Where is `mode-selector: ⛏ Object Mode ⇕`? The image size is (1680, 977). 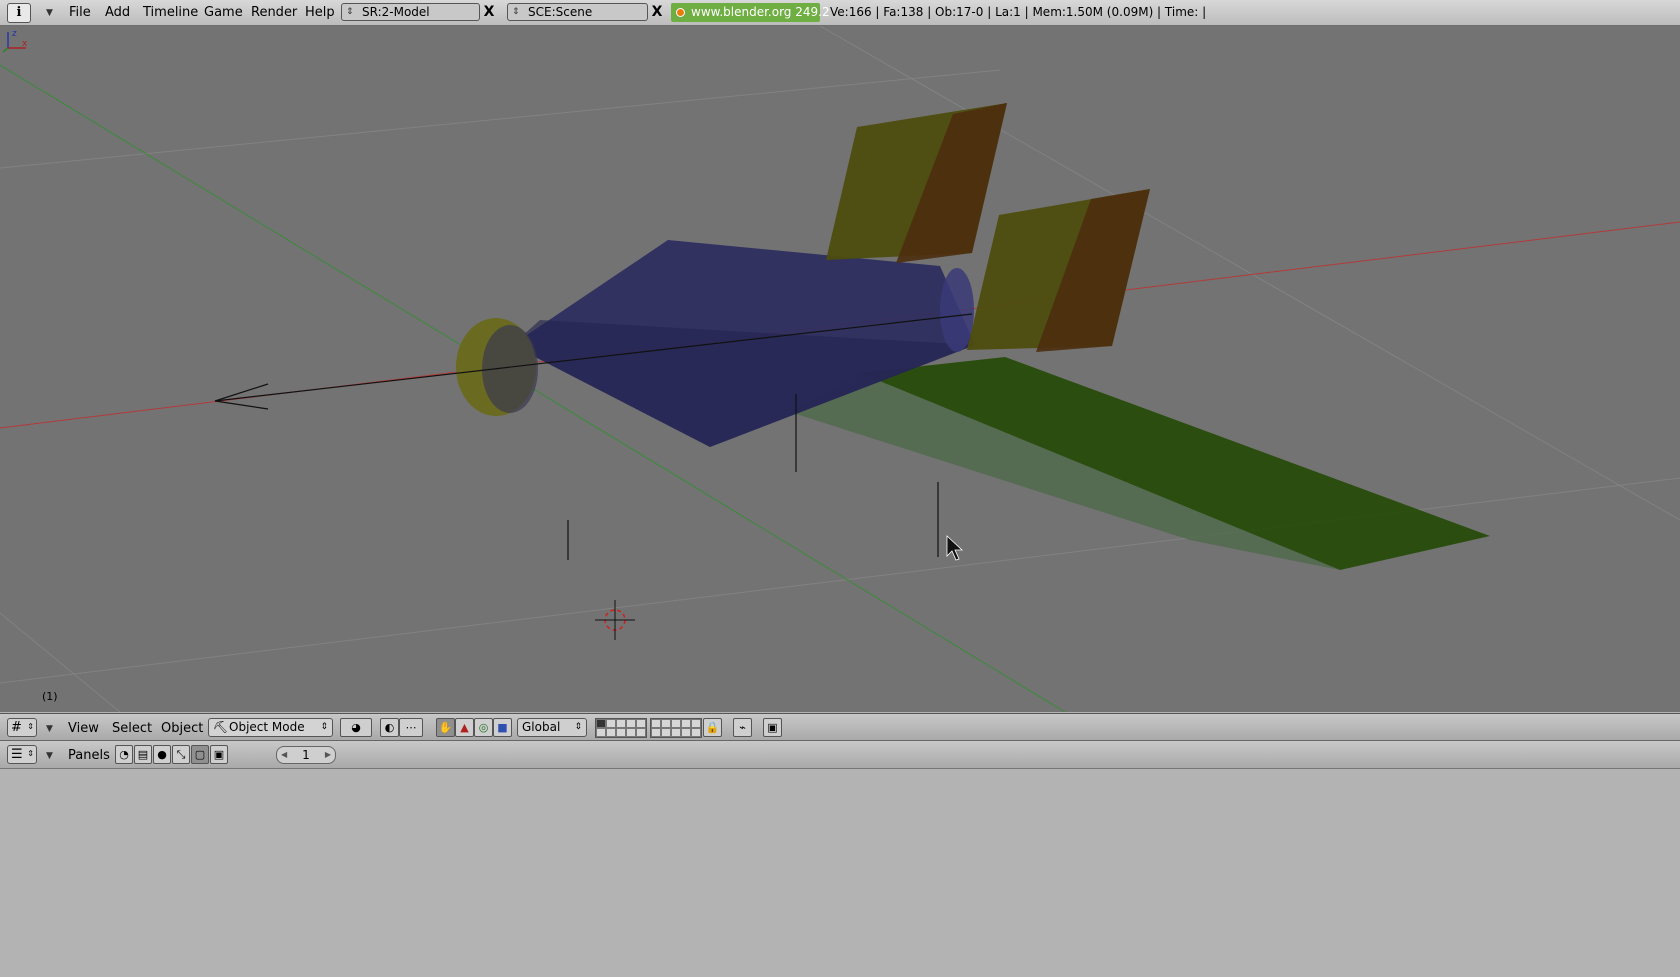 mode-selector: ⛏ Object Mode ⇕ is located at coordinates (270, 727).